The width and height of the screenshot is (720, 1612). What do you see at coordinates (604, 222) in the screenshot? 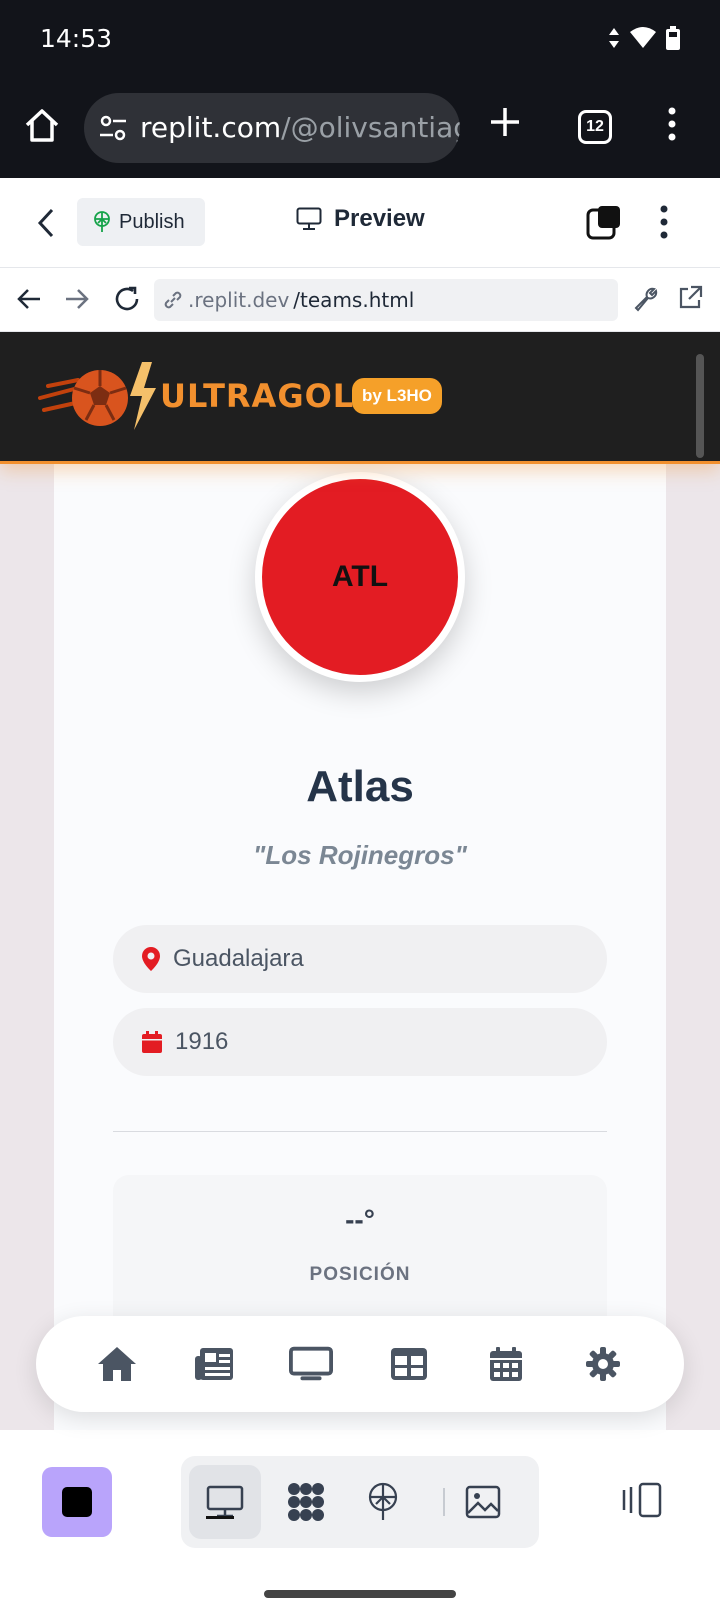
I see `windows-icon` at bounding box center [604, 222].